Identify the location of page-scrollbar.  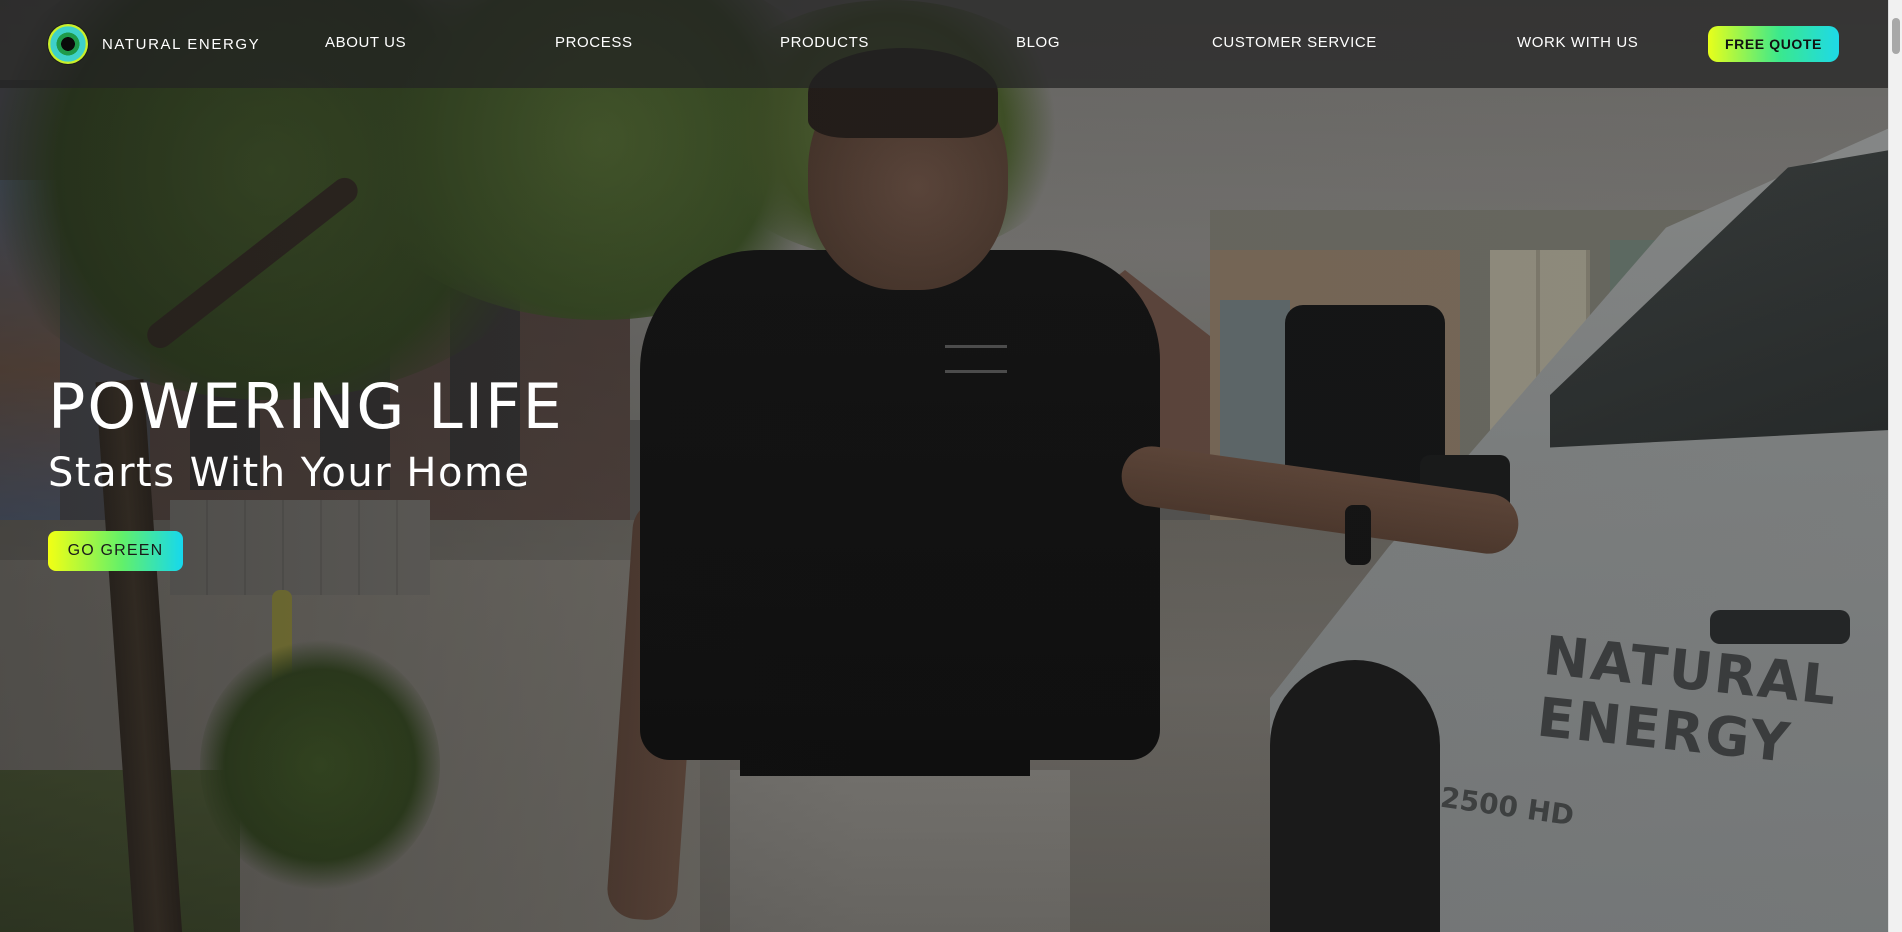
(1895, 466).